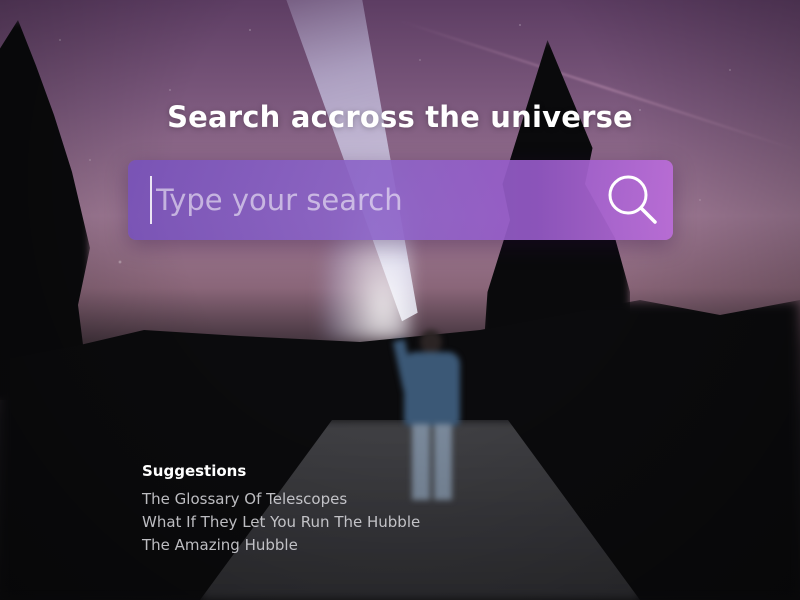 Image resolution: width=800 pixels, height=600 pixels. I want to click on suggestion-item: What If They Let You Run The Hubble, so click(302, 522).